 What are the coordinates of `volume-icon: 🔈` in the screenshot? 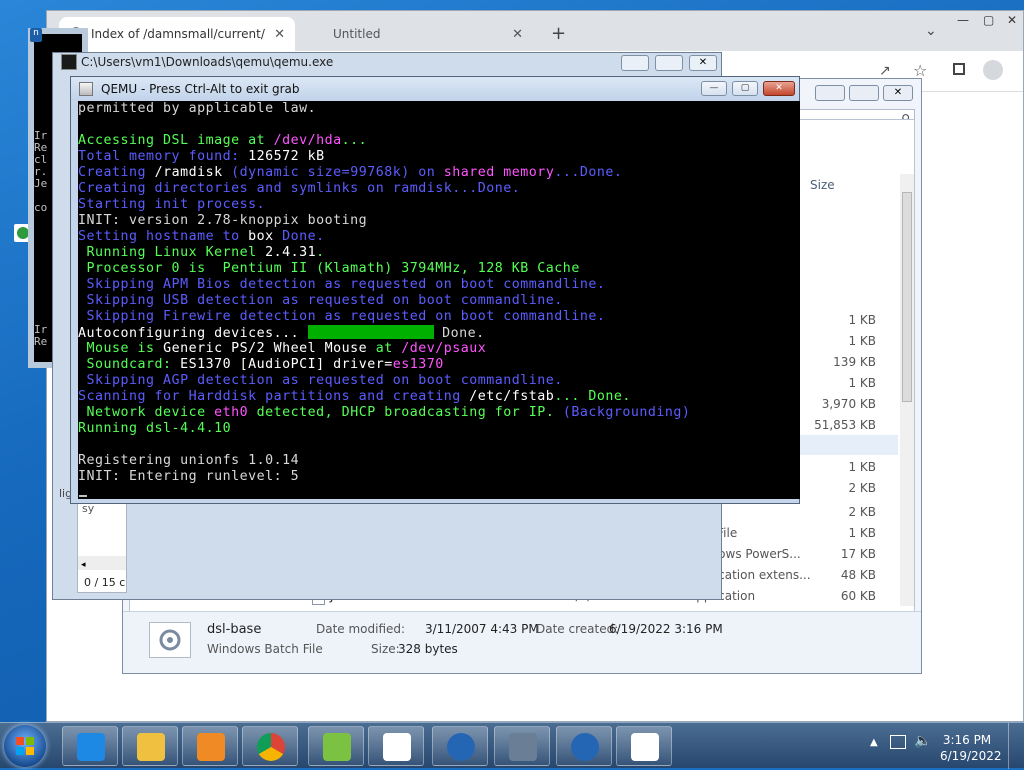 It's located at (922, 741).